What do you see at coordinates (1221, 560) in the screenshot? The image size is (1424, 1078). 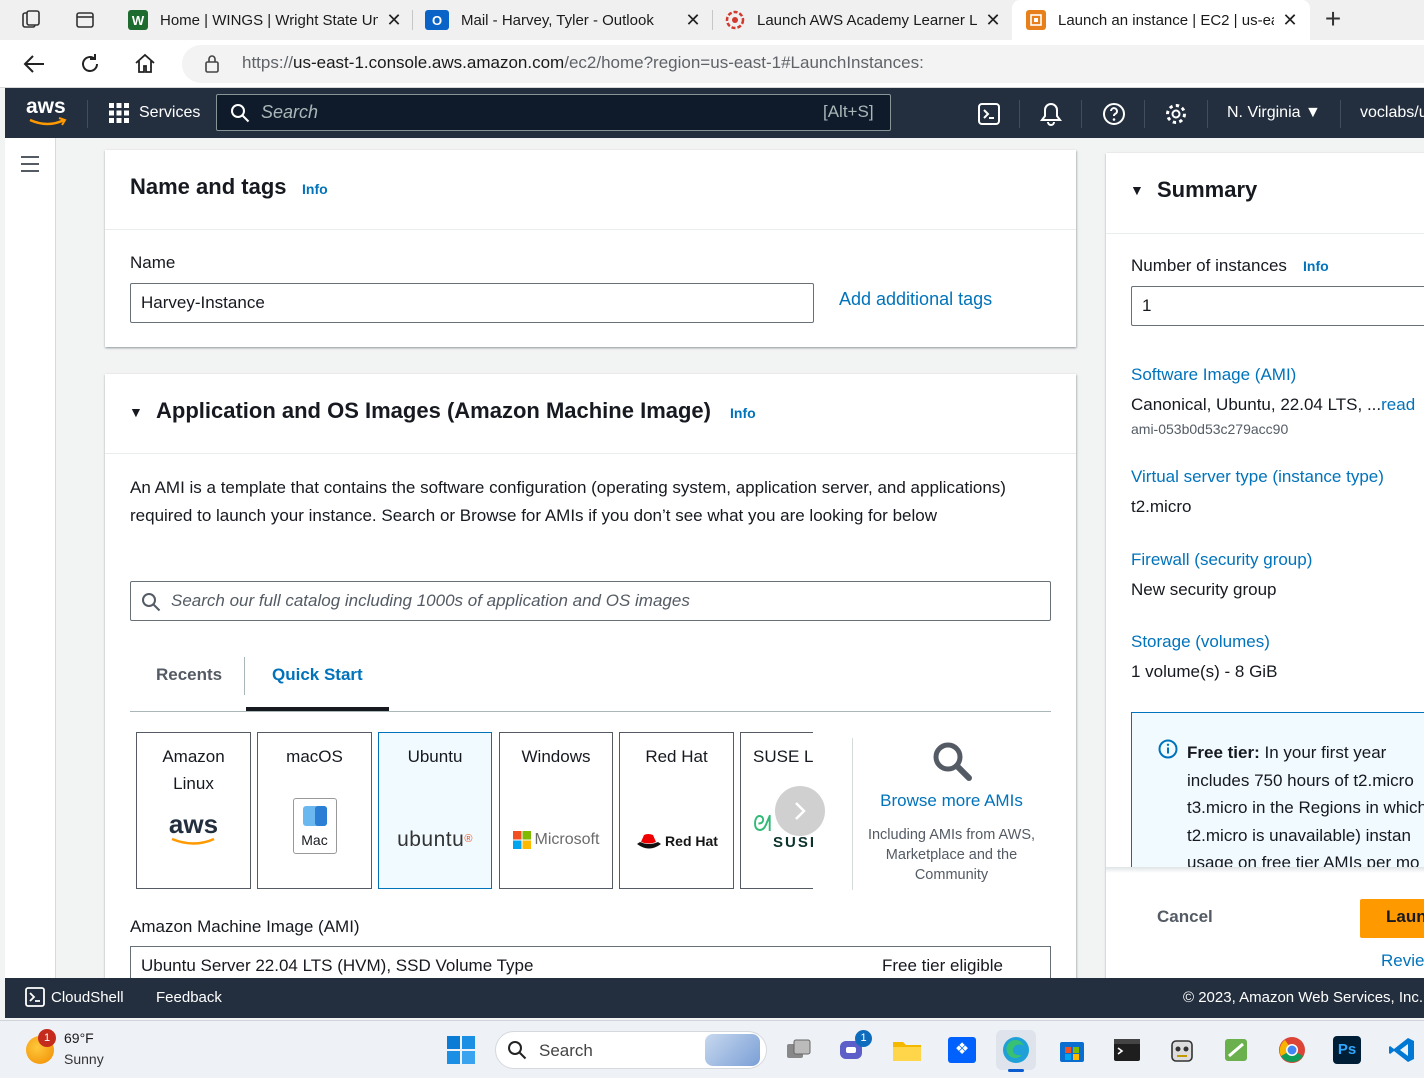 I see `firewall-link: Firewall (security group)` at bounding box center [1221, 560].